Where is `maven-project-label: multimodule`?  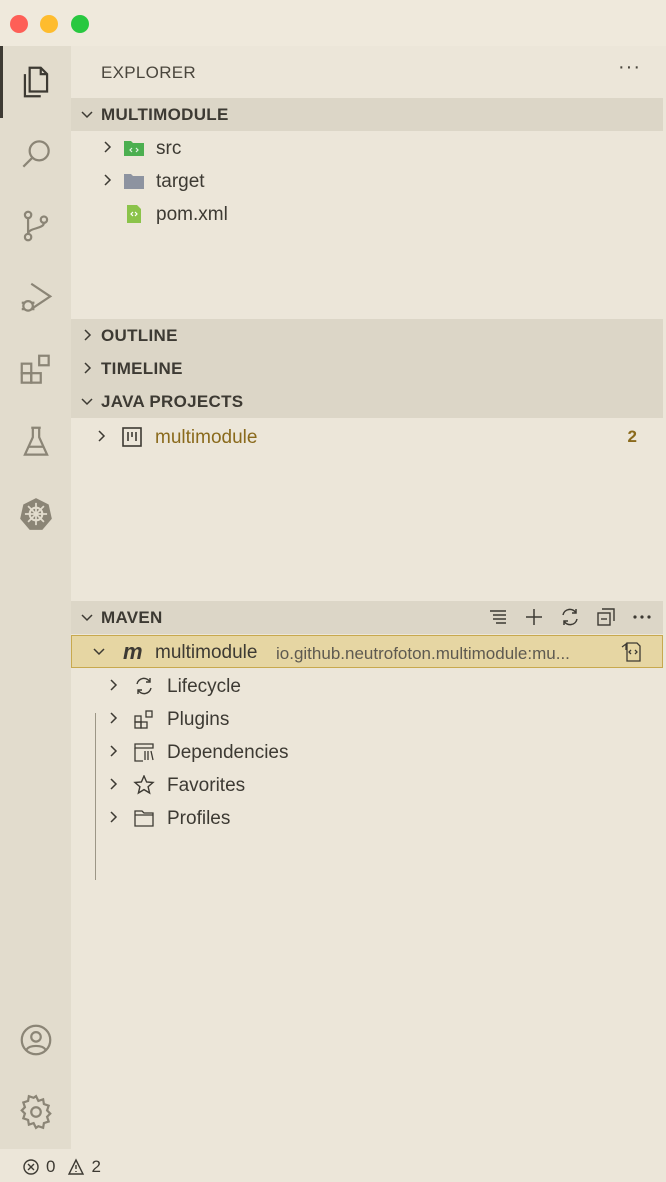
maven-project-label: multimodule is located at coordinates (206, 652).